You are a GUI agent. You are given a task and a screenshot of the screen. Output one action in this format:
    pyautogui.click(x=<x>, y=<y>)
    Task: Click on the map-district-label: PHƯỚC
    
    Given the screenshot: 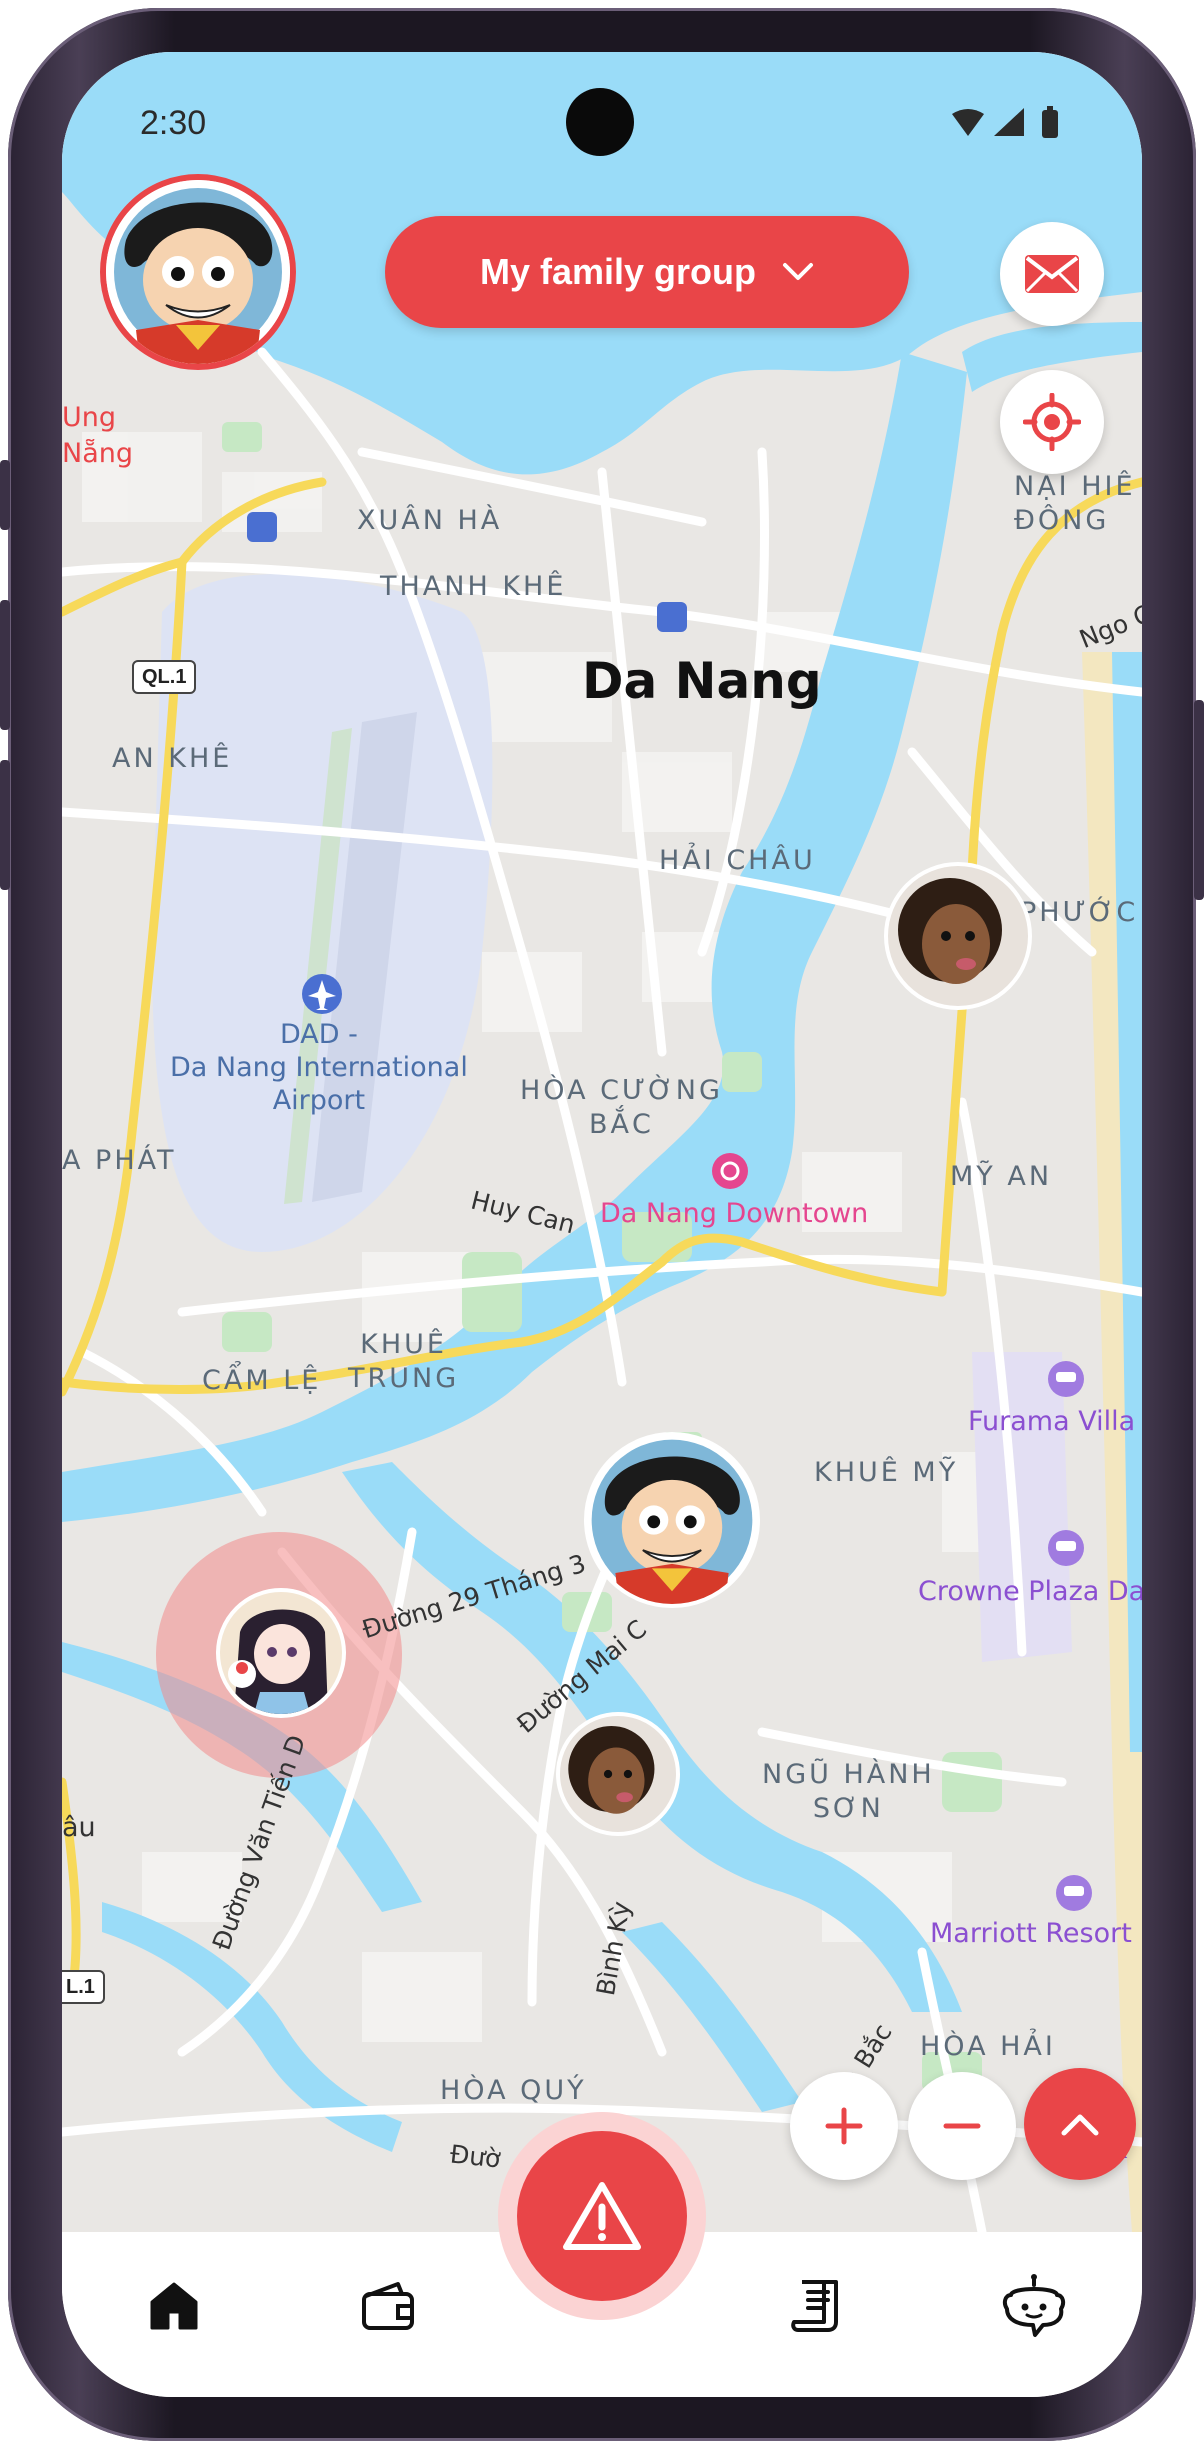 What is the action you would take?
    pyautogui.click(x=1079, y=912)
    